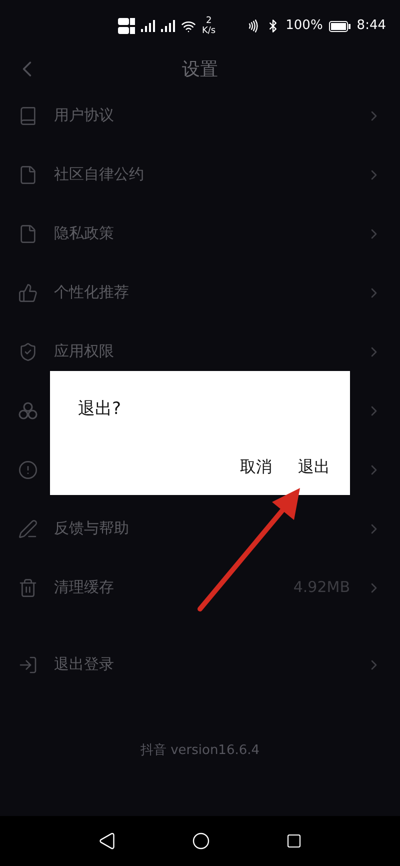  What do you see at coordinates (28, 292) in the screenshot?
I see `thumbs-up-icon` at bounding box center [28, 292].